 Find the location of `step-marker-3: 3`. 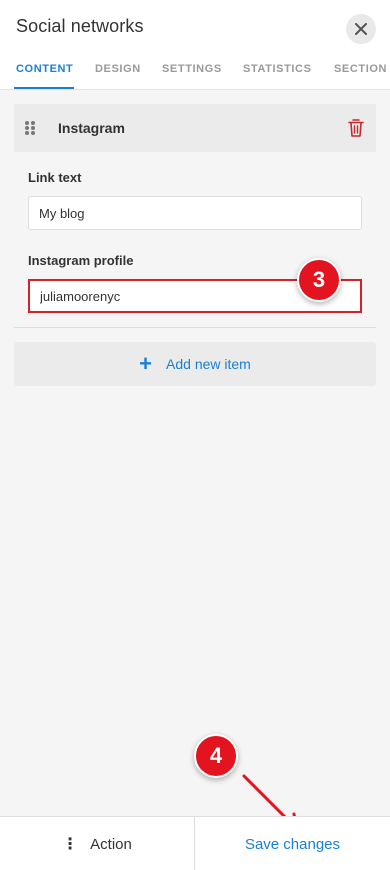

step-marker-3: 3 is located at coordinates (319, 280).